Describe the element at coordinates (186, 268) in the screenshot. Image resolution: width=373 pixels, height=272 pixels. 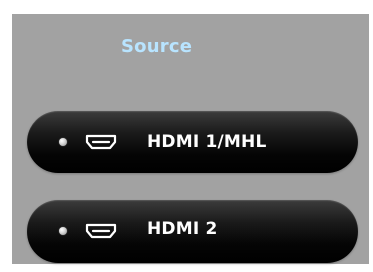
I see `panel-bottom-edge` at that location.